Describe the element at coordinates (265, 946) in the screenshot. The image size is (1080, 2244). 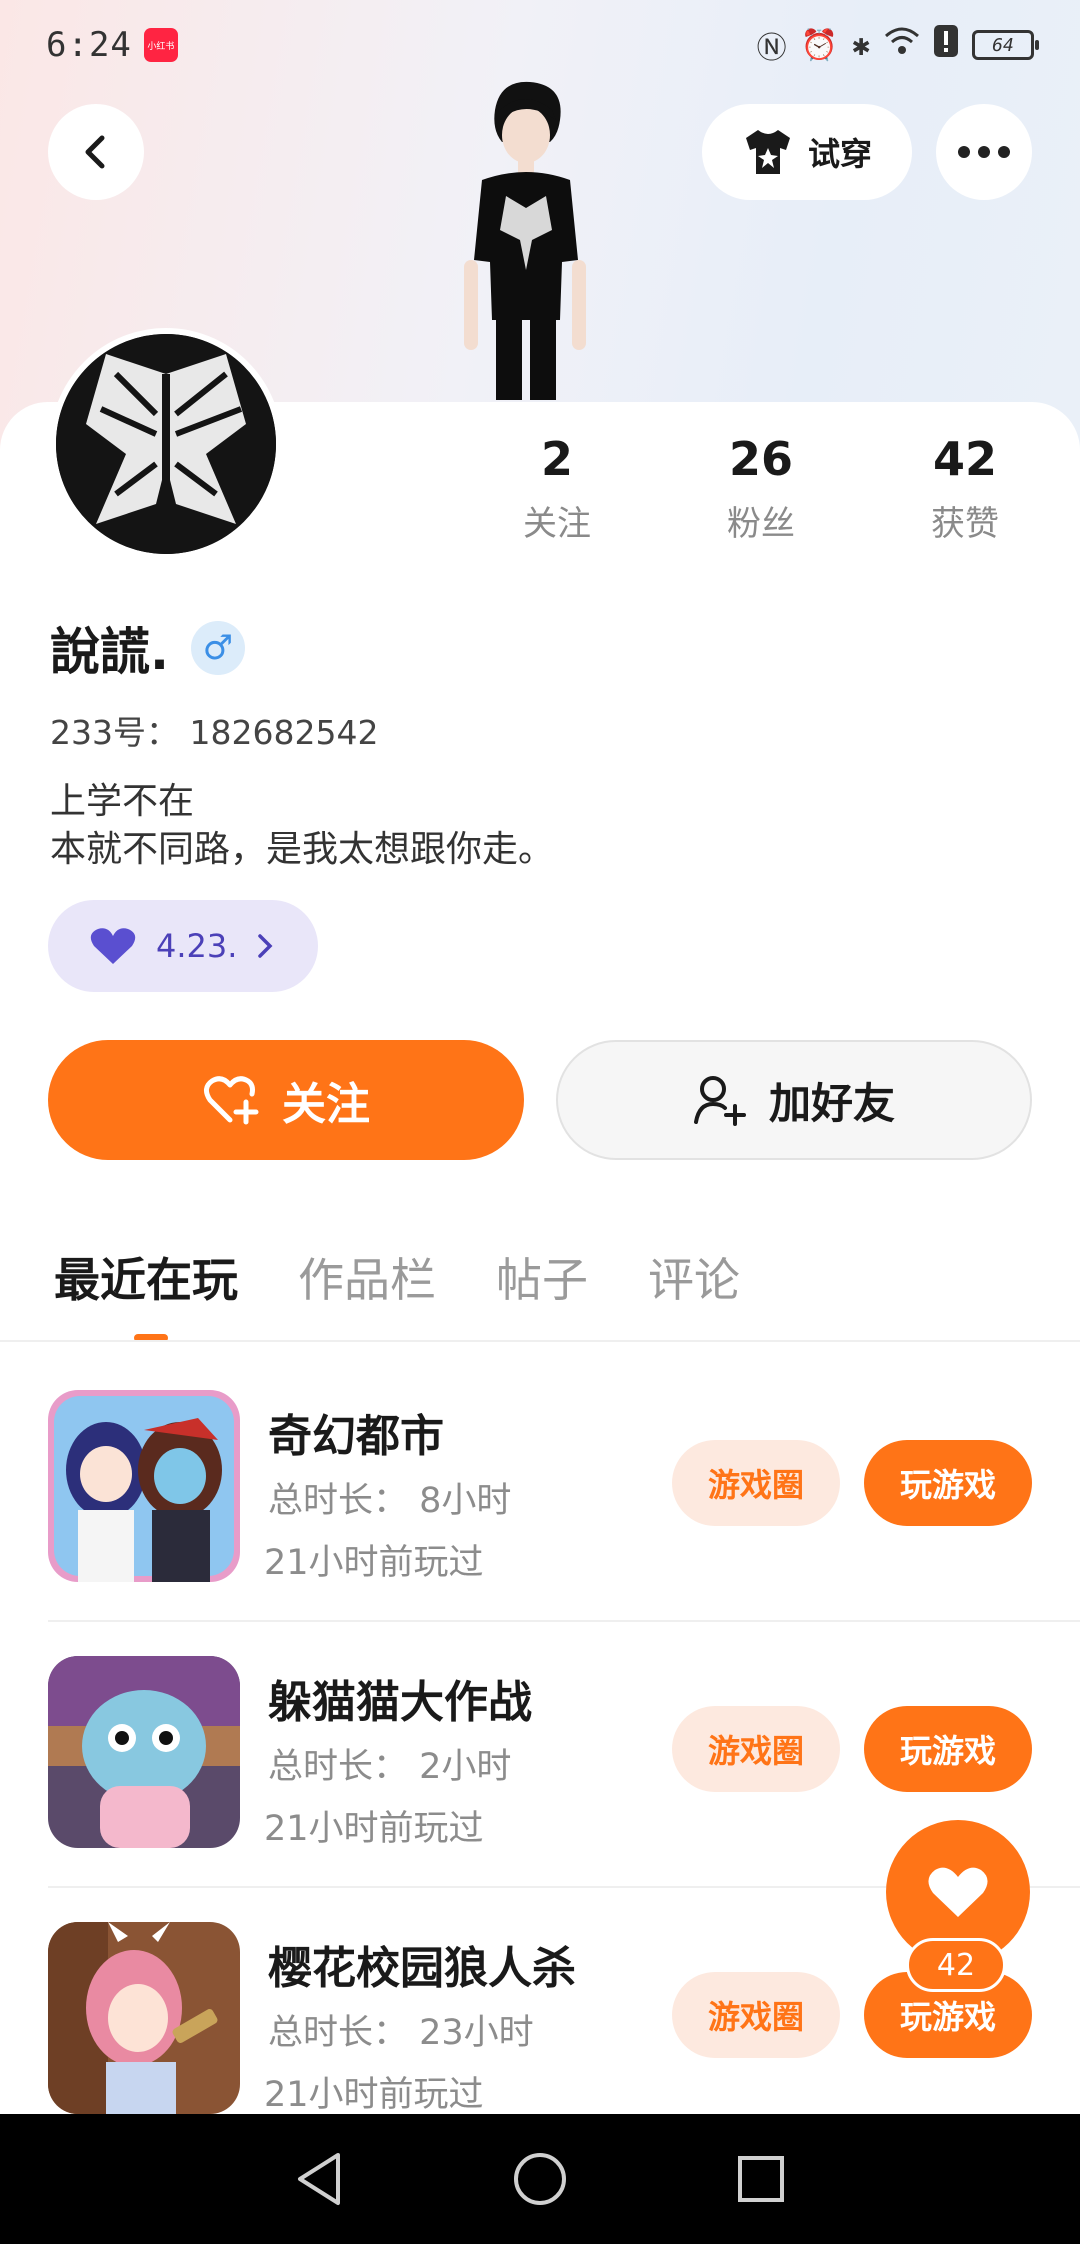
I see `chevron-right-icon` at that location.